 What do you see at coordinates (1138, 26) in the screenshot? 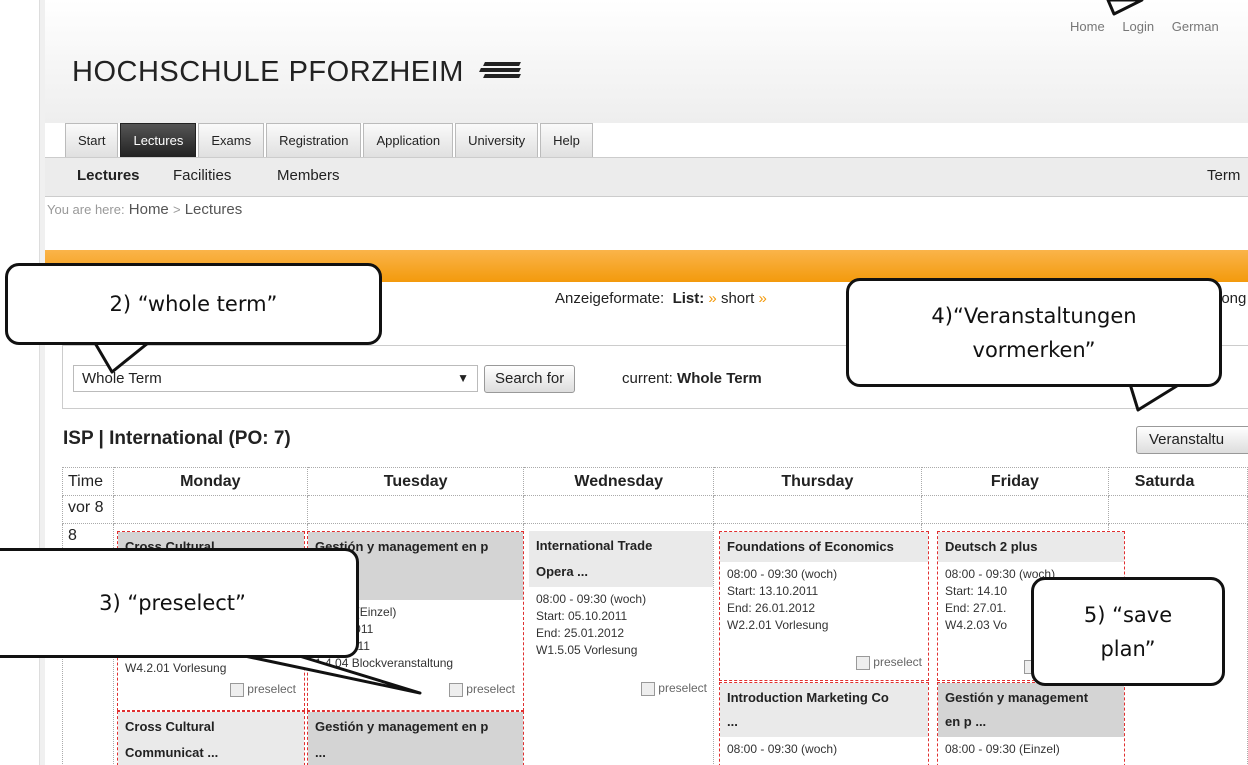
I see `login-link: Login` at bounding box center [1138, 26].